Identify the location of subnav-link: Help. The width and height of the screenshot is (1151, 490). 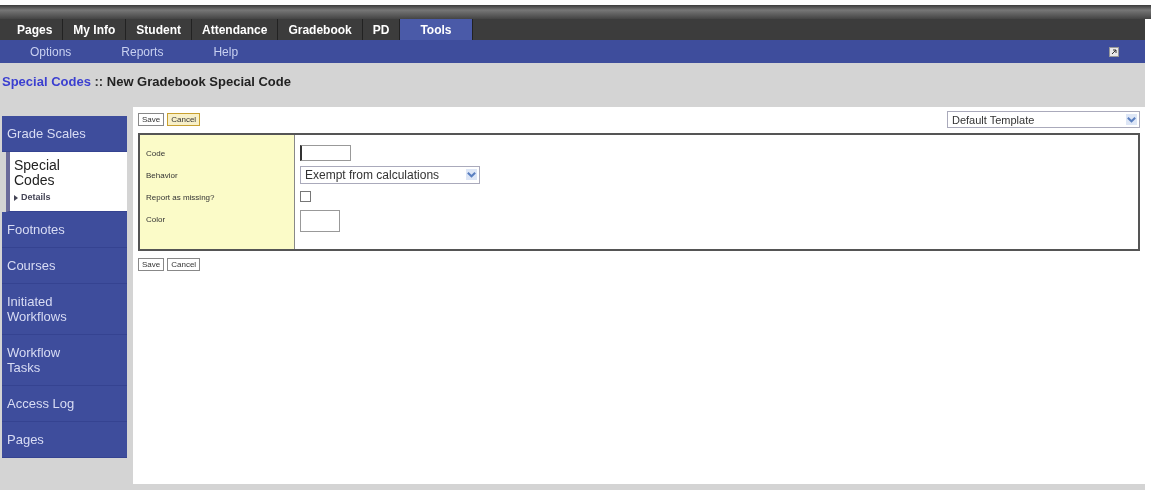
(226, 51).